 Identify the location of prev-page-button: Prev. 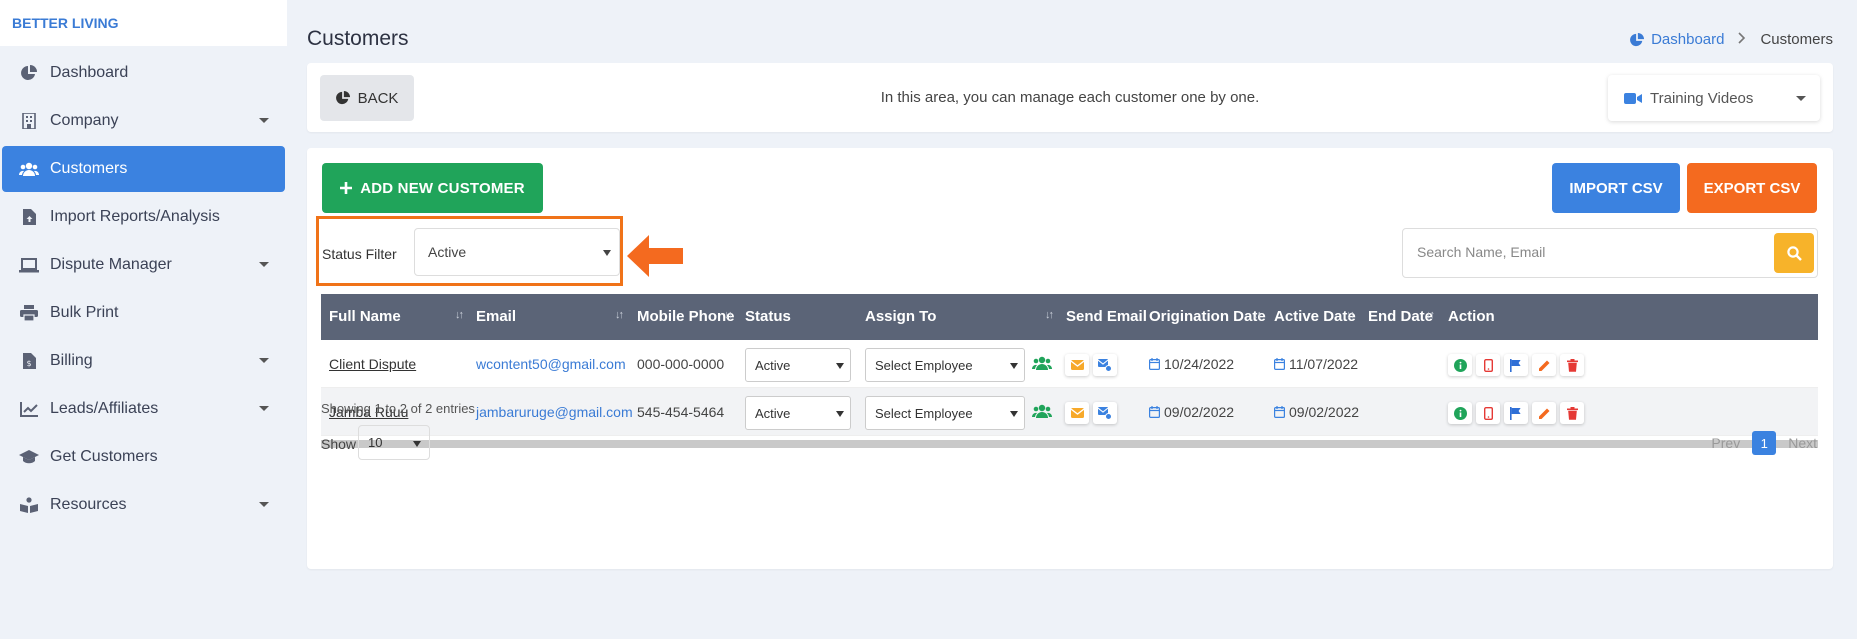
(1725, 443).